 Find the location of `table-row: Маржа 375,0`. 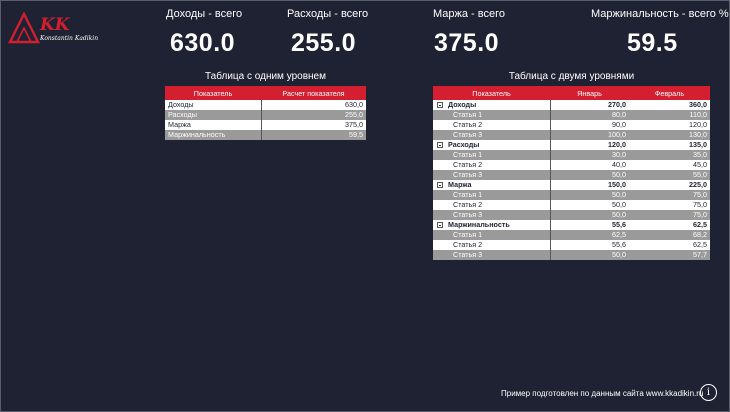

table-row: Маржа 375,0 is located at coordinates (265, 125).